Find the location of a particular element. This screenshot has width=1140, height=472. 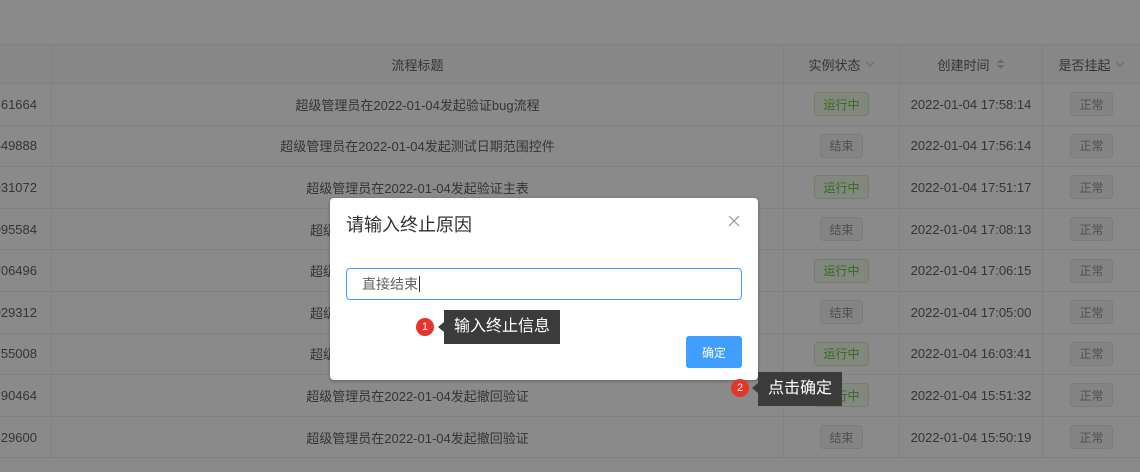

terminate-reason-dialog: 请输入终止原因 直接结束 确定 is located at coordinates (544, 289).